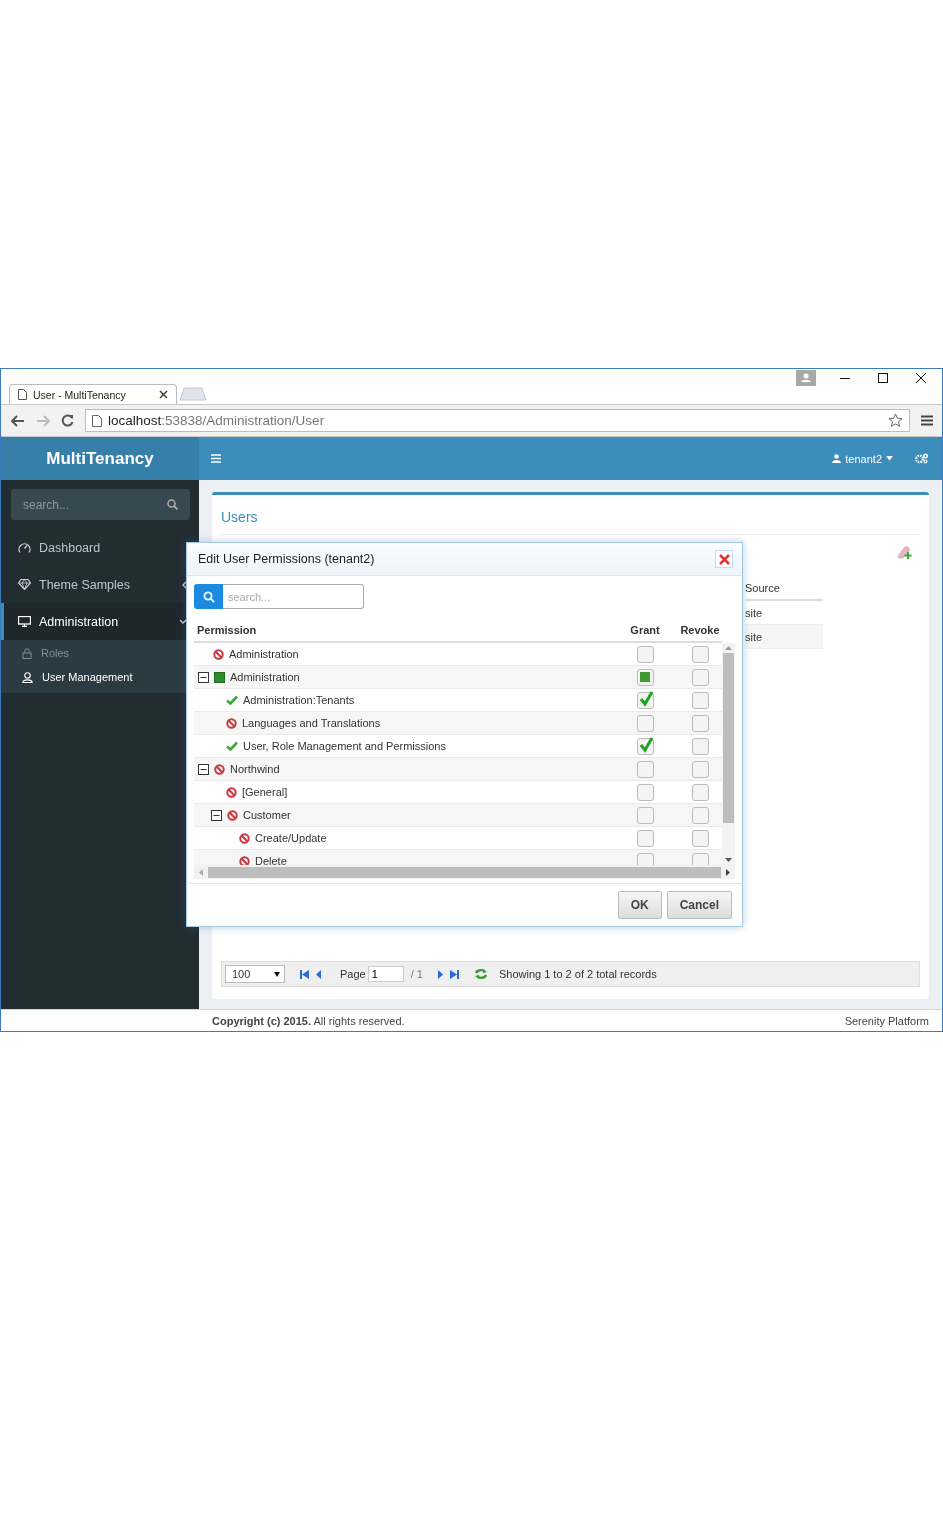  What do you see at coordinates (728, 860) in the screenshot?
I see `scroll-down-icon` at bounding box center [728, 860].